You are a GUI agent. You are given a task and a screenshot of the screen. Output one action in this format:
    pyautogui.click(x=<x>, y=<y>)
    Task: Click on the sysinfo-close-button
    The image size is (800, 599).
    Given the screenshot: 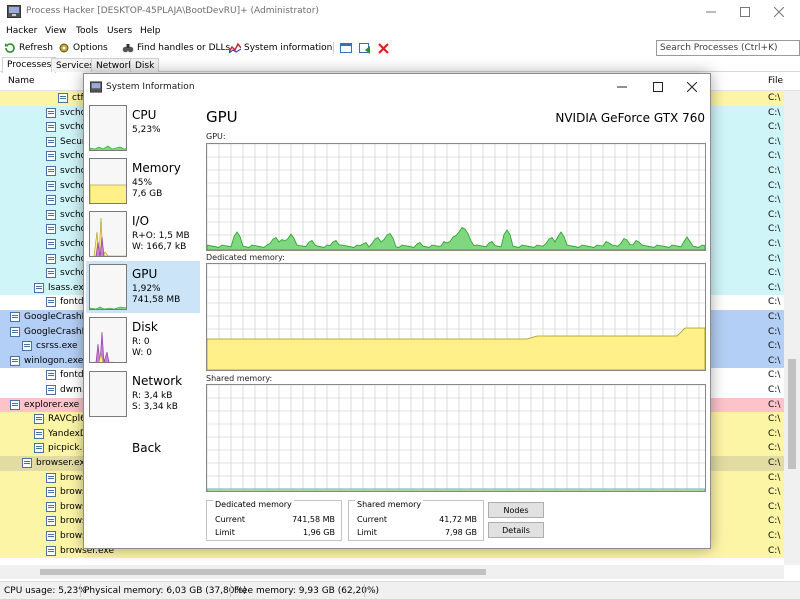 What is the action you would take?
    pyautogui.click(x=692, y=87)
    